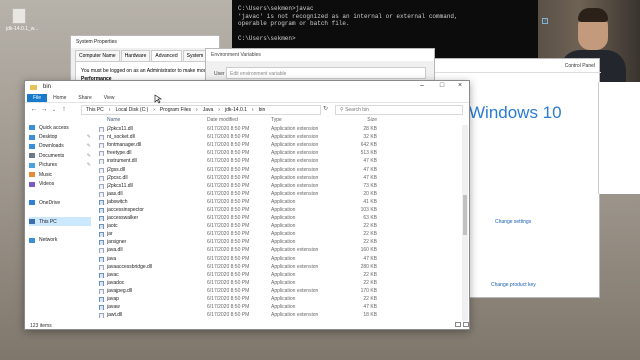 The image size is (640, 360). Describe the element at coordinates (54, 110) in the screenshot. I see `recent-locations-chevron-icon: ⌄` at that location.